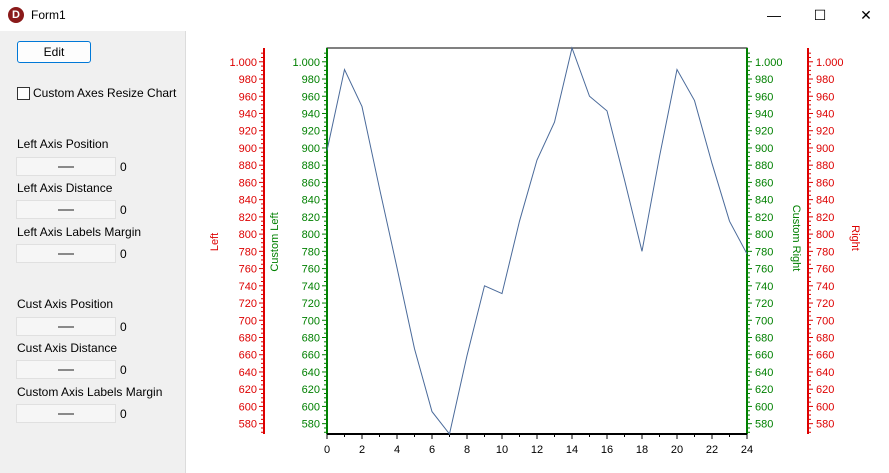  Describe the element at coordinates (90, 392) in the screenshot. I see `custom-axis-labels-margin-label: Custom Axis Labels Margin` at that location.